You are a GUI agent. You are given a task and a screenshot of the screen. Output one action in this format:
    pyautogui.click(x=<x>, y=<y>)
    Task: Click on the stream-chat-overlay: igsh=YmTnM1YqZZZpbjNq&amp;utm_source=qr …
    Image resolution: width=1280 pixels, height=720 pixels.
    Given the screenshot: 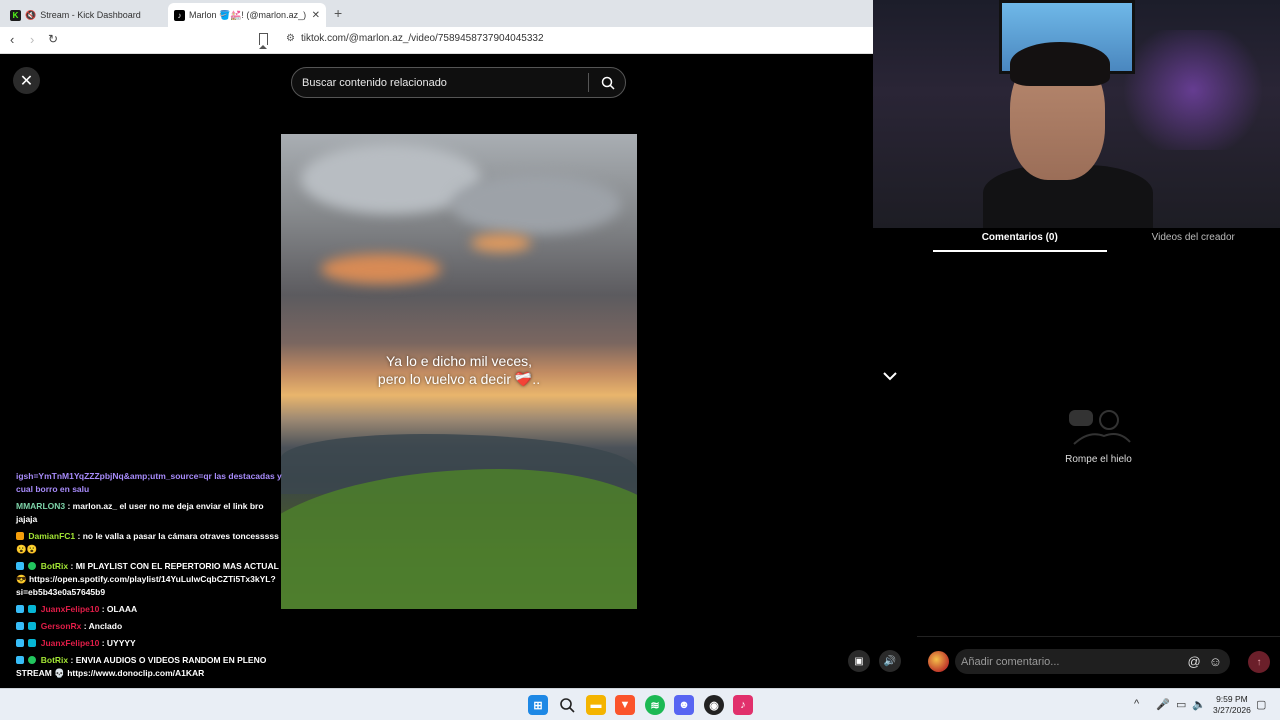 What is the action you would take?
    pyautogui.click(x=151, y=577)
    